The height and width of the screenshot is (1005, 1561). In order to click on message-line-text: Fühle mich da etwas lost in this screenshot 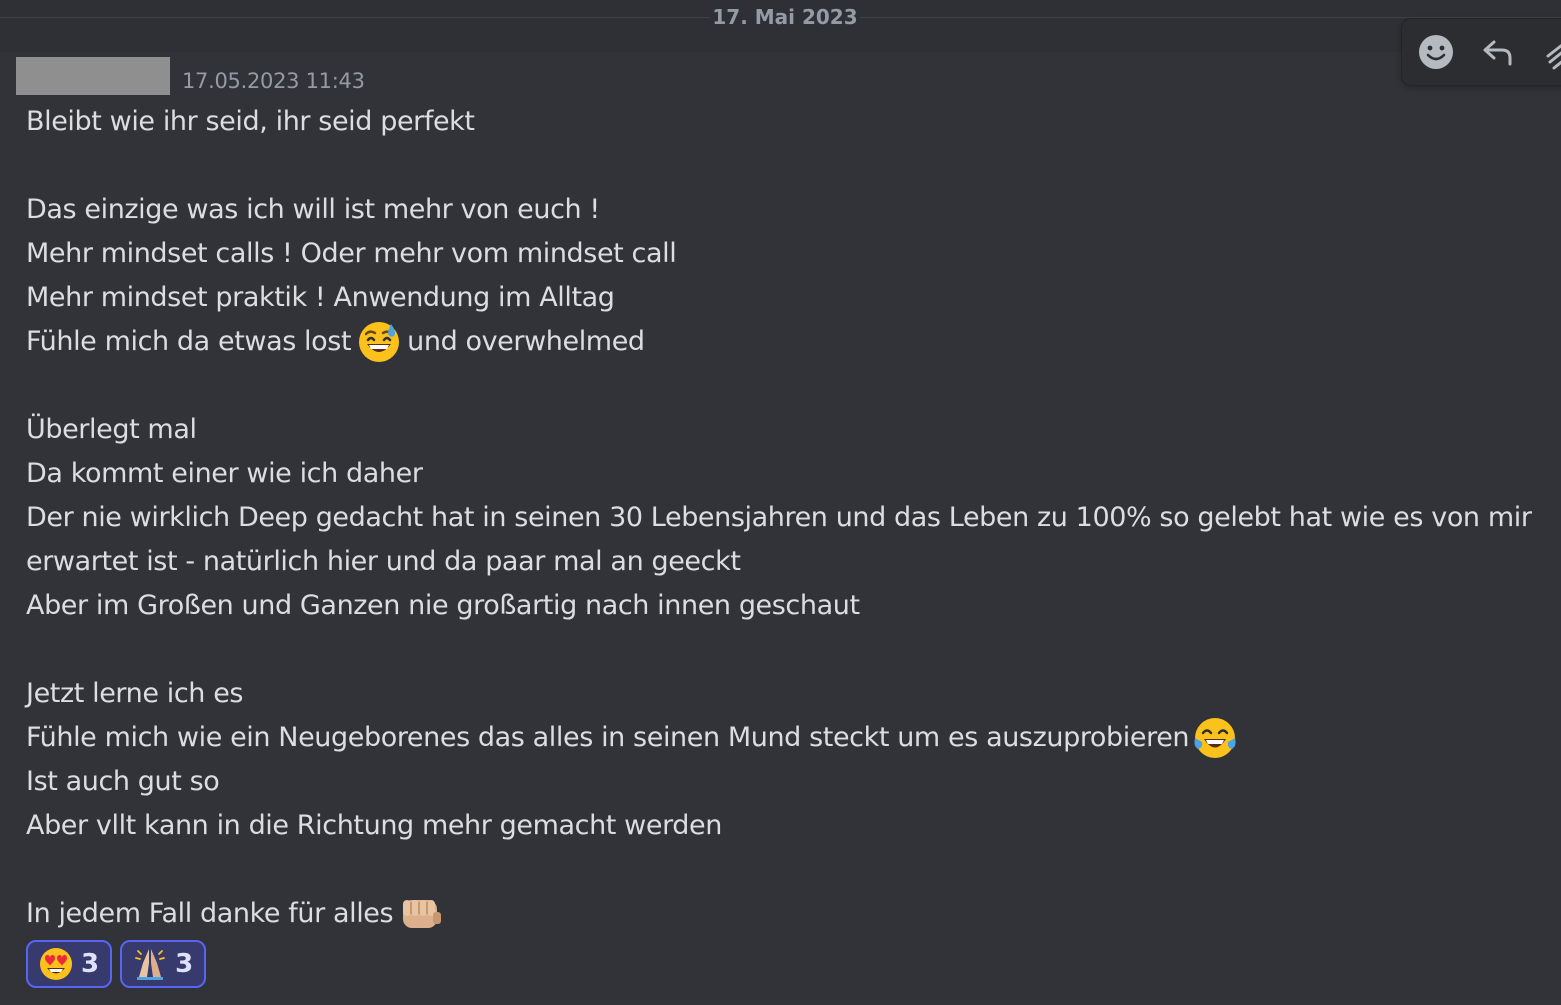, I will do `click(189, 341)`.